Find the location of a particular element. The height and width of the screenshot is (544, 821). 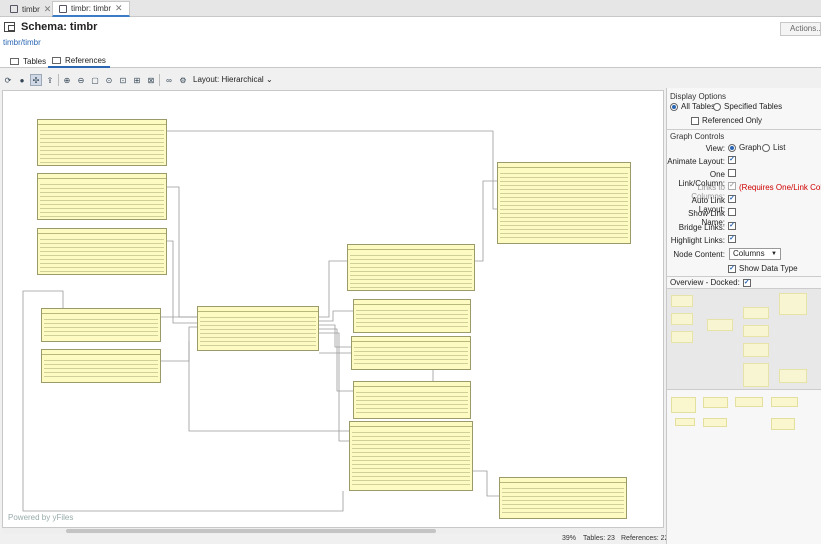

pointer-mode-icon: ✣ is located at coordinates (36, 80).